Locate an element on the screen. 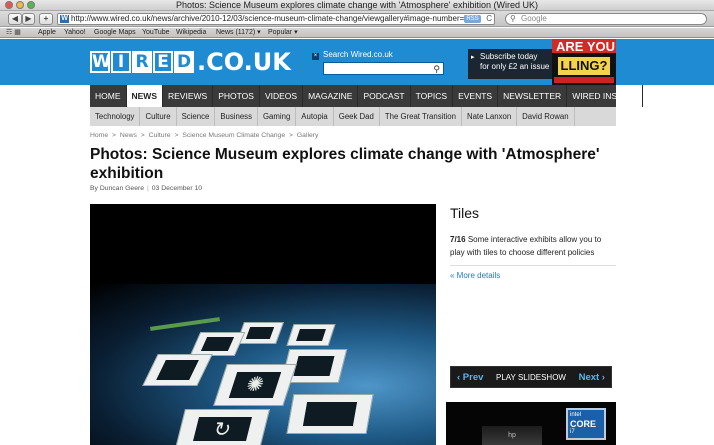 This screenshot has width=714, height=445. intel-badge: intel CORE i7 is located at coordinates (586, 424).